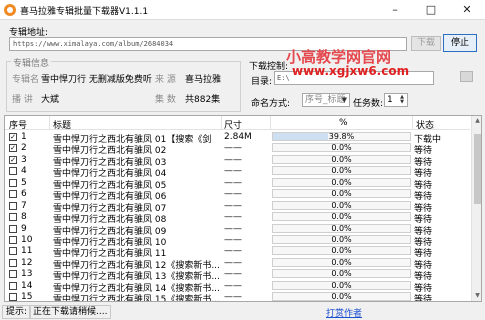  Describe the element at coordinates (233, 124) in the screenshot. I see `col-header-size: 尺寸` at that location.